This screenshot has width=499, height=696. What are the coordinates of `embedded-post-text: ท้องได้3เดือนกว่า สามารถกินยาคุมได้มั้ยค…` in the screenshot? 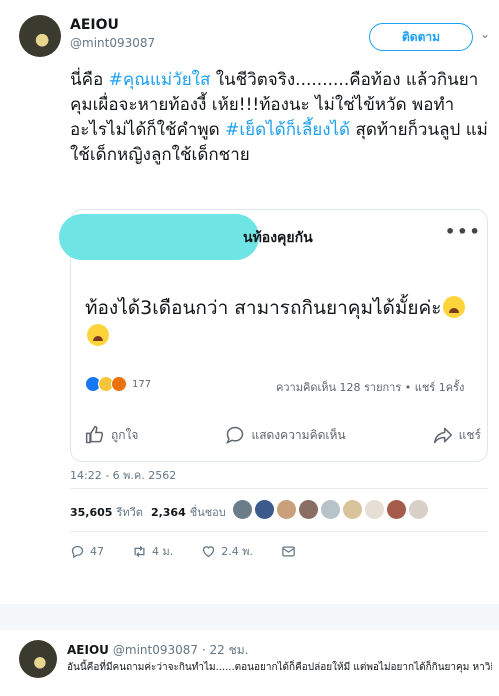 It's located at (263, 308).